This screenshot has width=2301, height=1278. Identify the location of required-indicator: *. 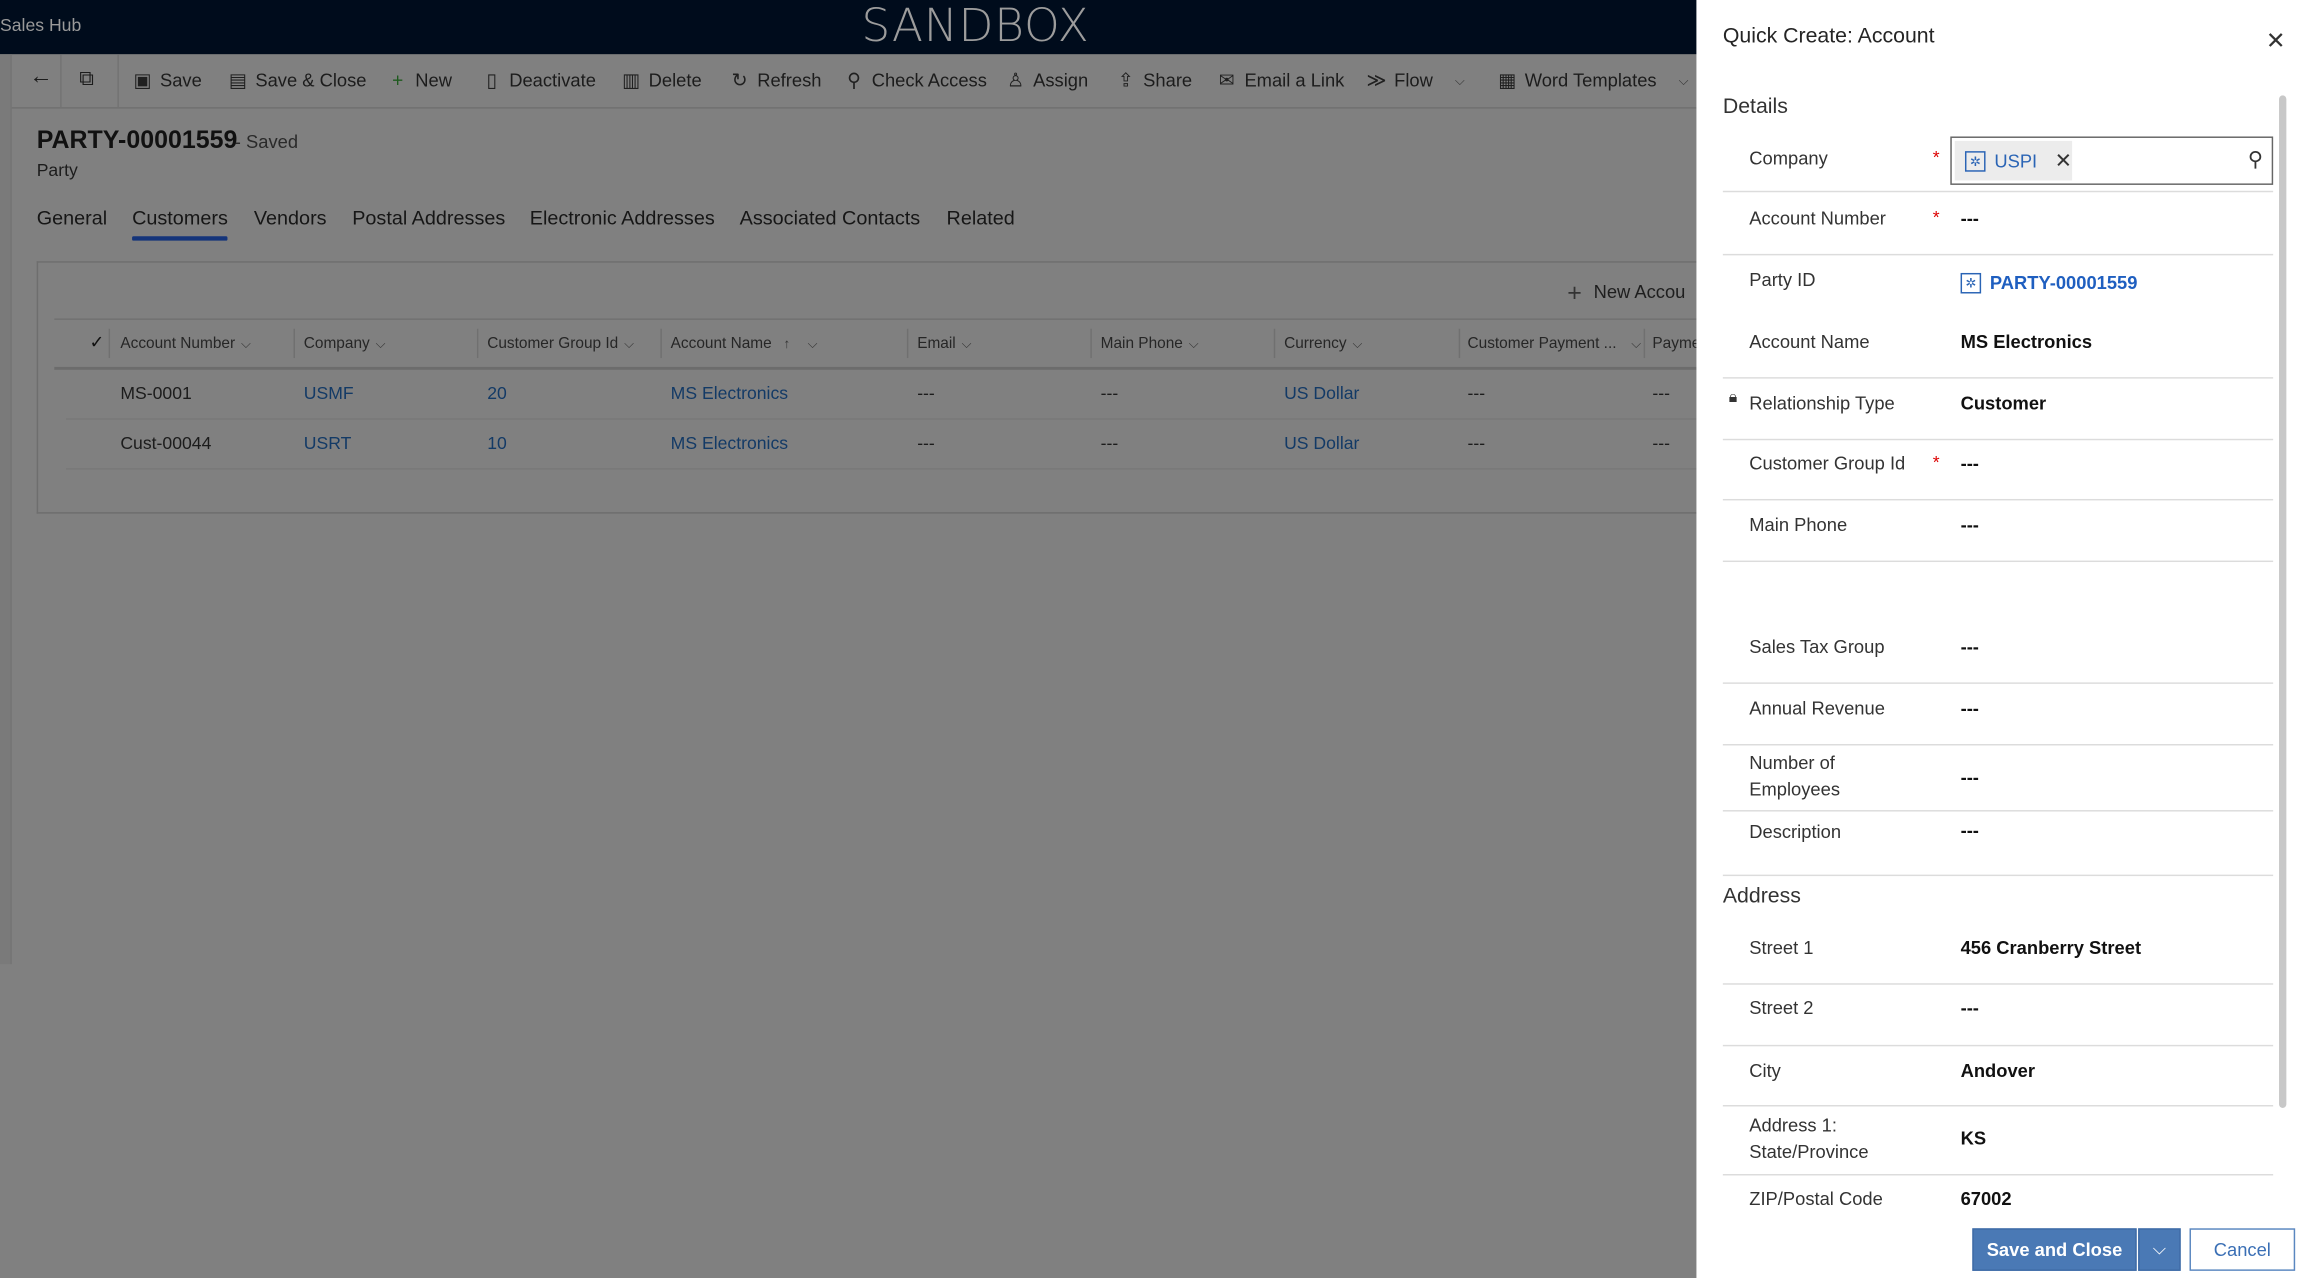
(1936, 217).